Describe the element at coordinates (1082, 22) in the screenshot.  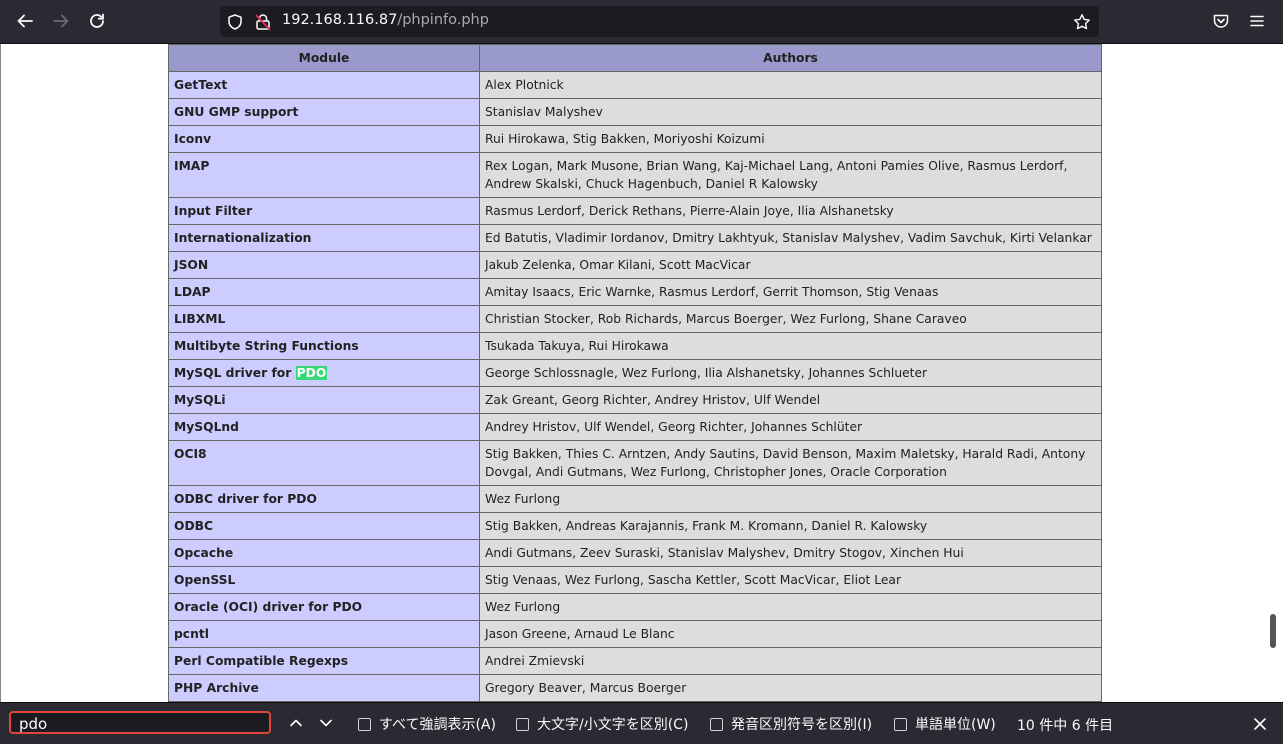
I see `bookmark-star-icon` at that location.